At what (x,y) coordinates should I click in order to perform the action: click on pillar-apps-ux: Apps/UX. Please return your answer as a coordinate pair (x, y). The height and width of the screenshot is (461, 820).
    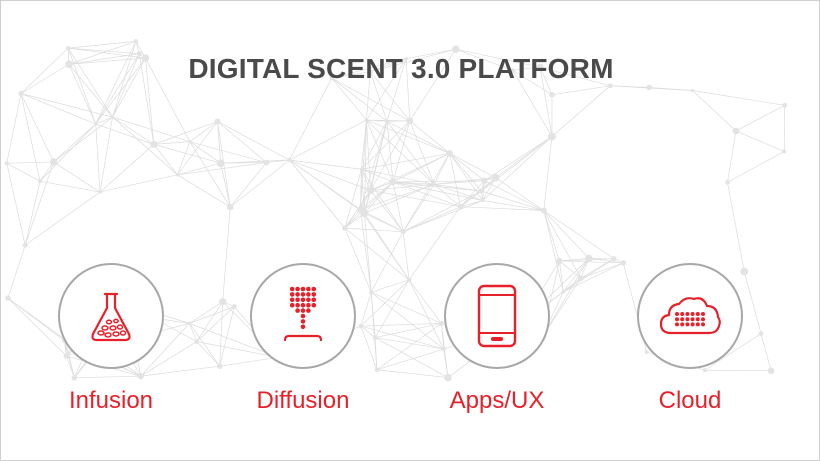
    Looking at the image, I should click on (497, 339).